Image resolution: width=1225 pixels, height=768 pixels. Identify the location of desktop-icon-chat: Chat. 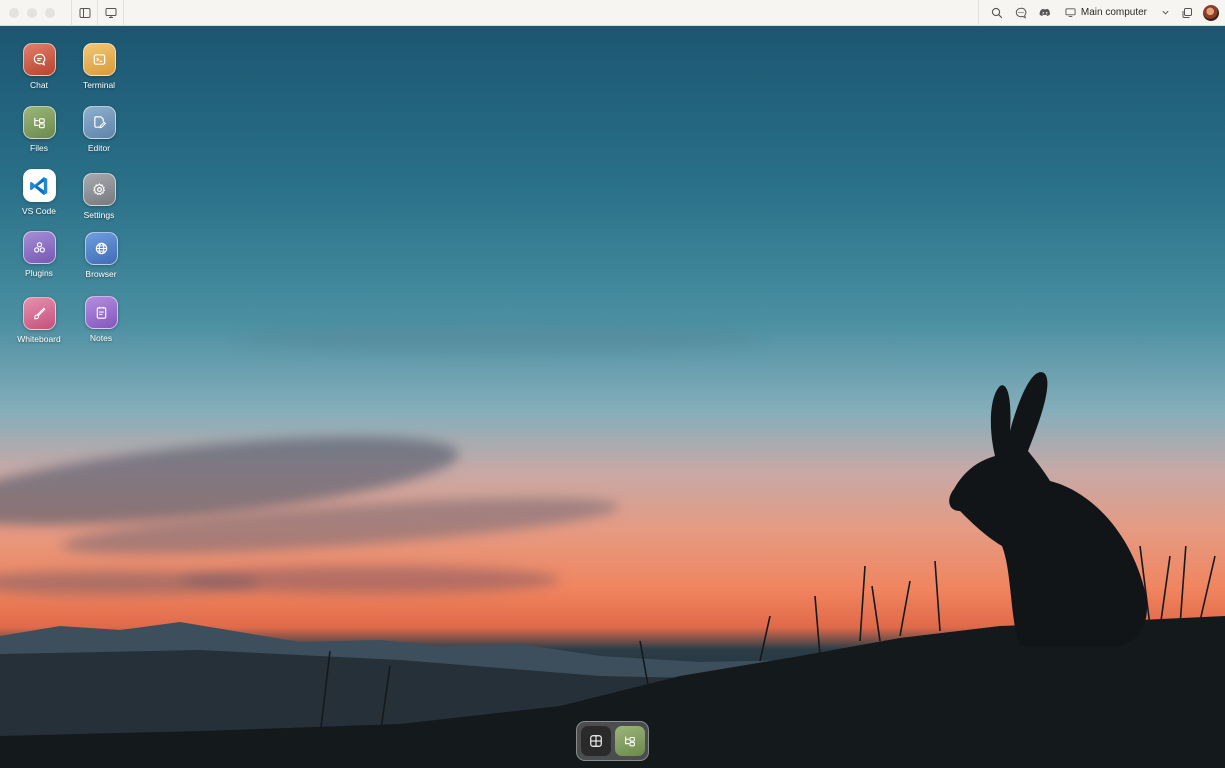
(39, 66).